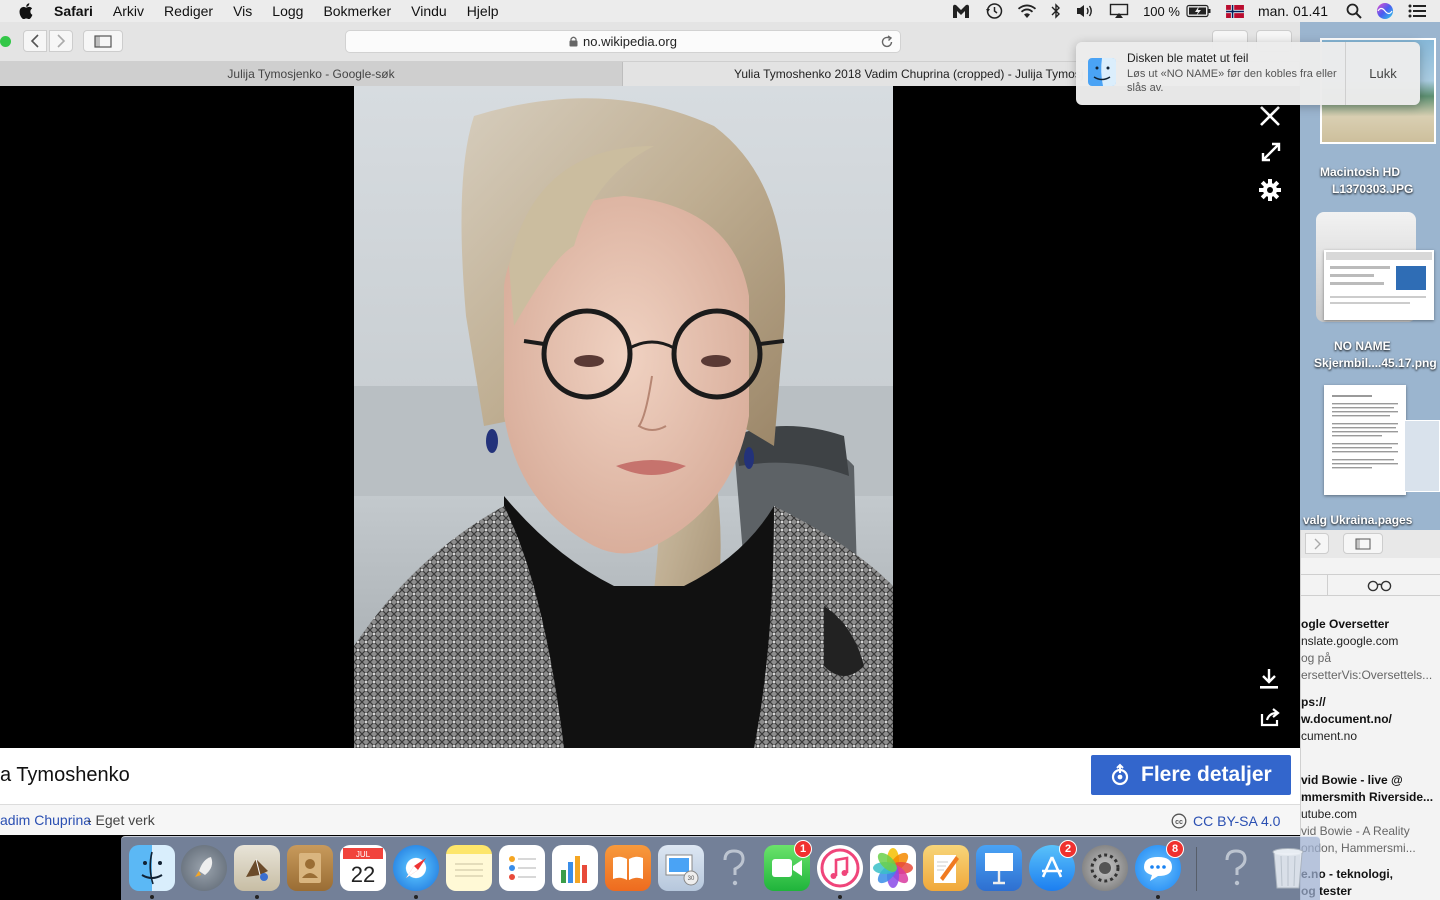 This screenshot has width=1440, height=900. What do you see at coordinates (483, 11) in the screenshot?
I see `menu-hjelp: Hjelp` at bounding box center [483, 11].